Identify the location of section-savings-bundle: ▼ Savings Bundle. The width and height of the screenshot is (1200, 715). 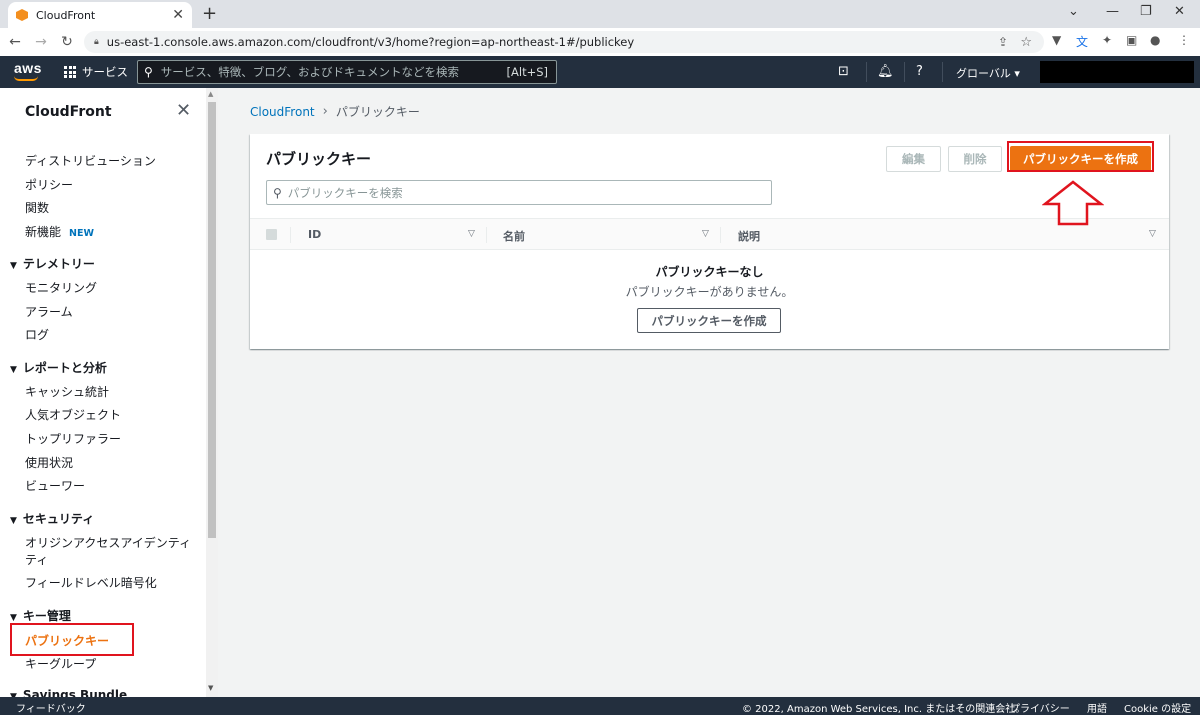
(68, 692).